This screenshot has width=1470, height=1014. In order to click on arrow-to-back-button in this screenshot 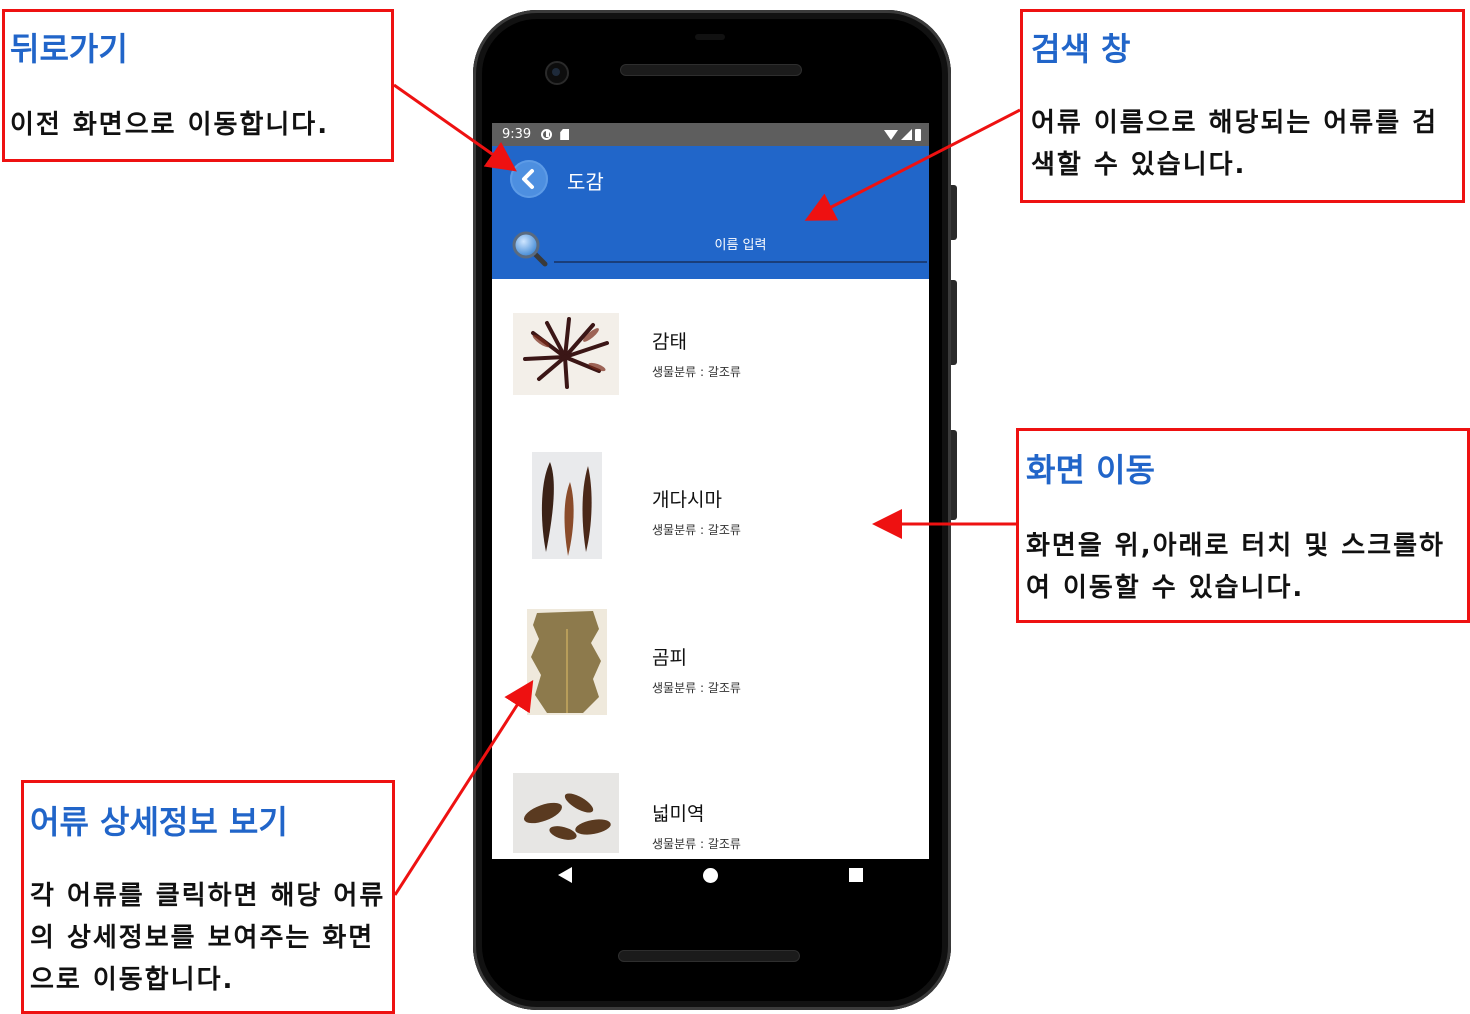, I will do `click(455, 127)`.